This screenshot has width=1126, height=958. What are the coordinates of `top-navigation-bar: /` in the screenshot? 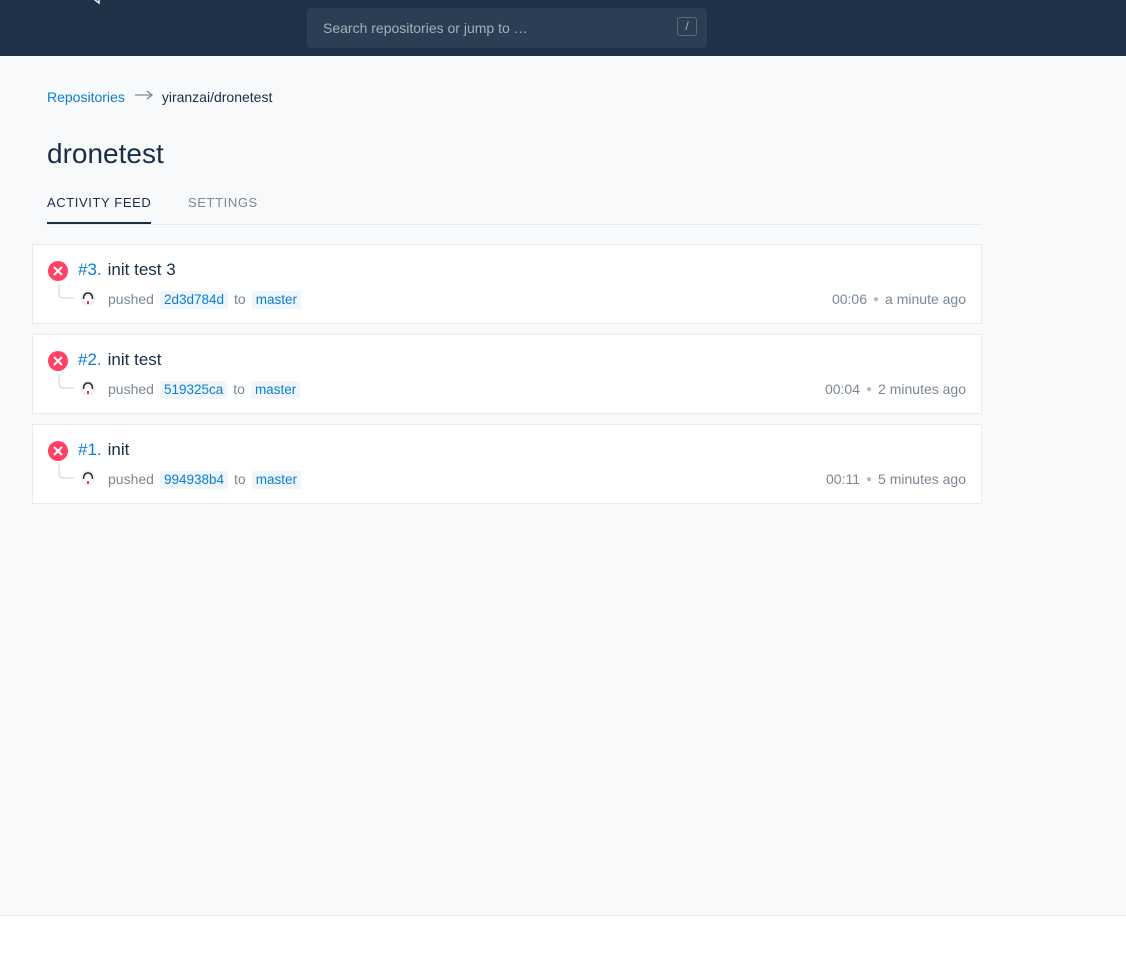 It's located at (563, 28).